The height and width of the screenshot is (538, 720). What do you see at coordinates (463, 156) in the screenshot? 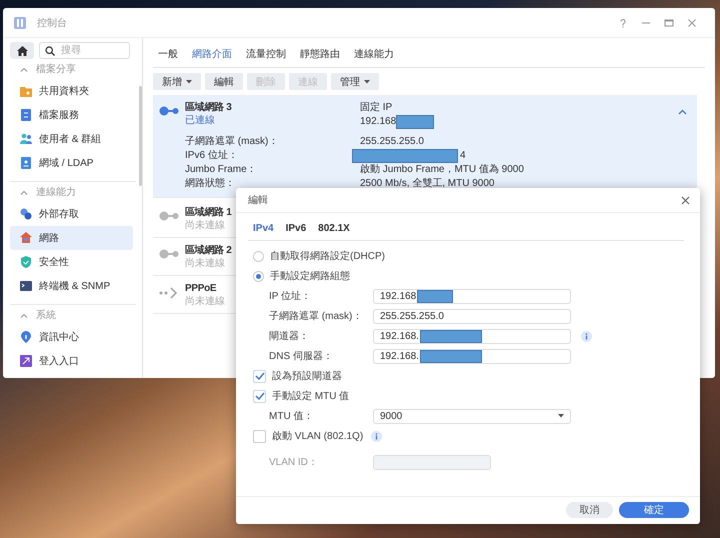
I see `detail-value: 4` at bounding box center [463, 156].